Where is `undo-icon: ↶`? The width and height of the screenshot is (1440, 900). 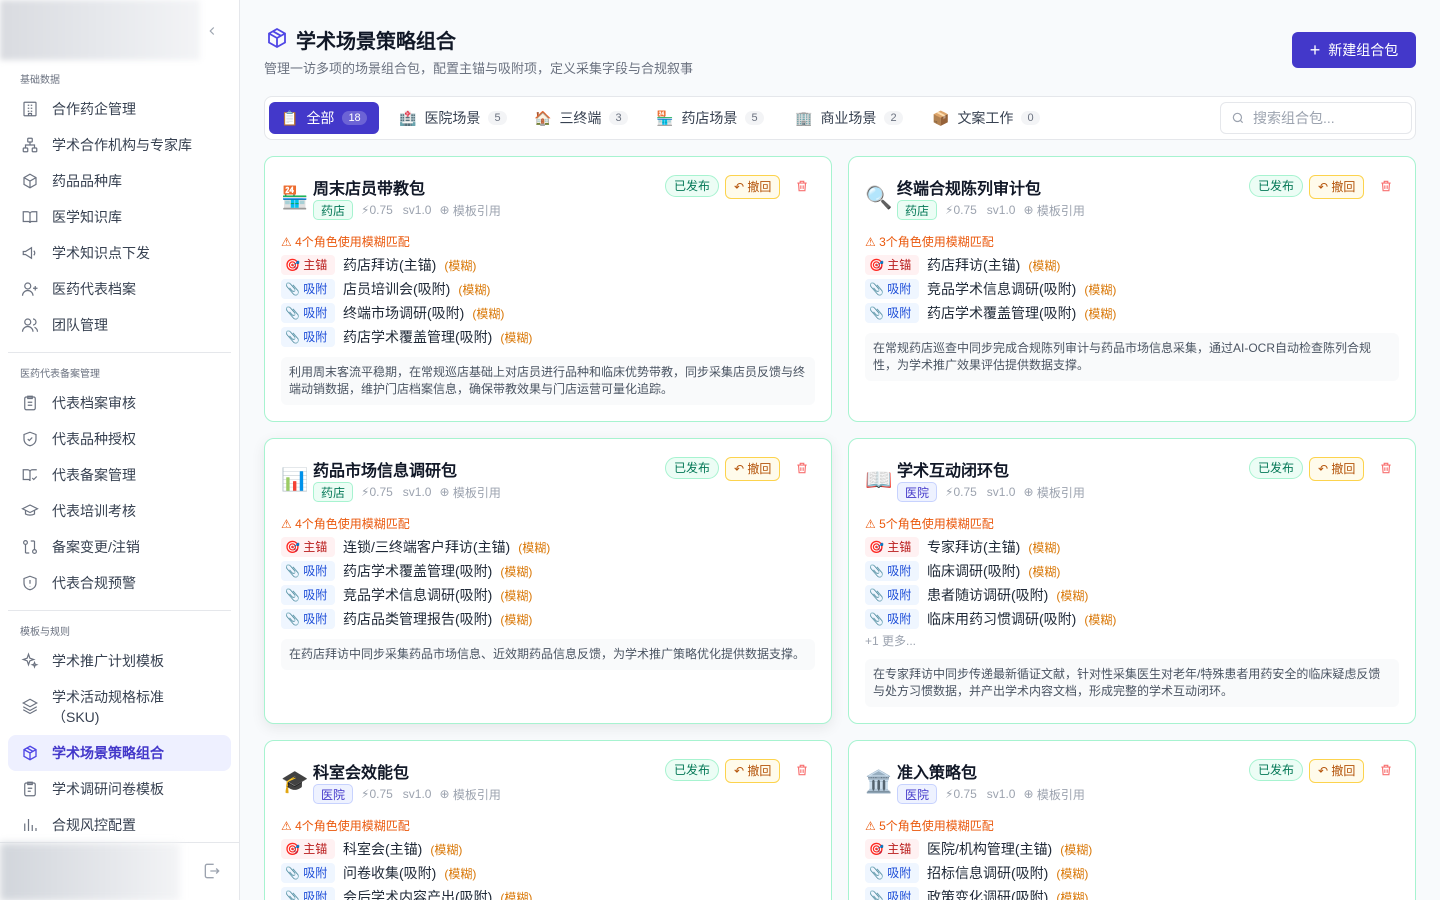 undo-icon: ↶ is located at coordinates (1323, 771).